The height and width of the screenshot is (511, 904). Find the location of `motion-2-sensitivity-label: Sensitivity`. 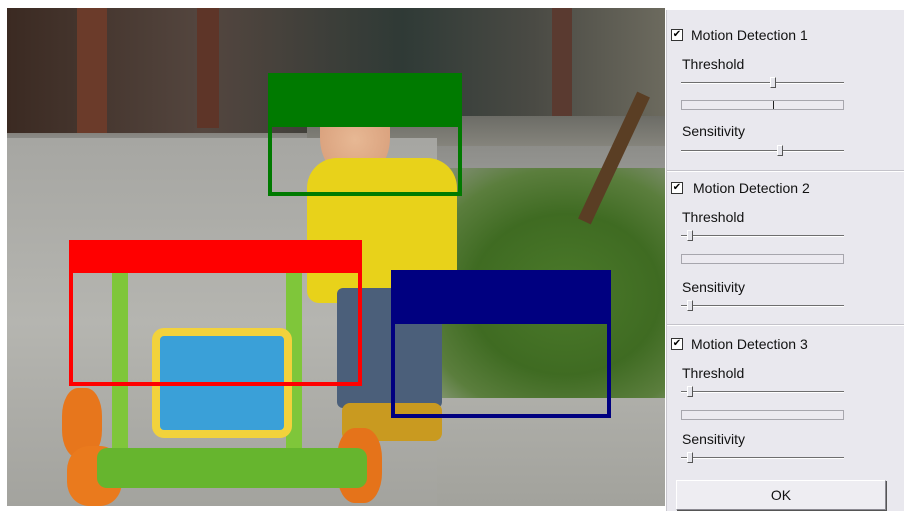

motion-2-sensitivity-label: Sensitivity is located at coordinates (714, 287).